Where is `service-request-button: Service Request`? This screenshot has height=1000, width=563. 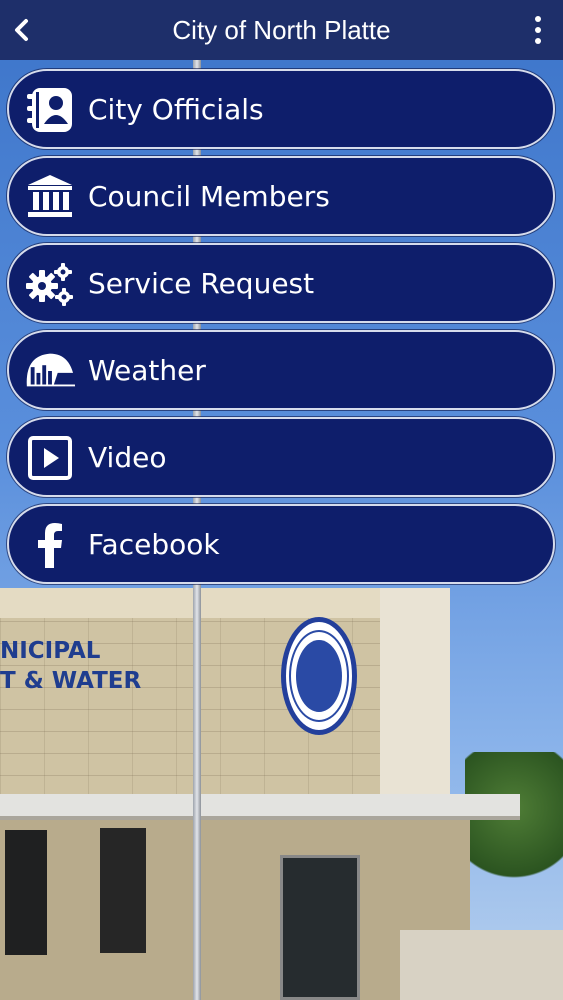
service-request-button: Service Request is located at coordinates (281, 283).